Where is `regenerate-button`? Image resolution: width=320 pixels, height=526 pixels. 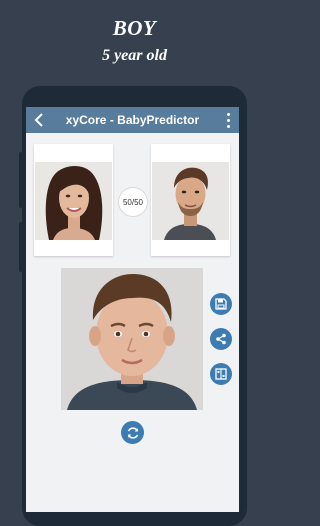
regenerate-button is located at coordinates (132, 432).